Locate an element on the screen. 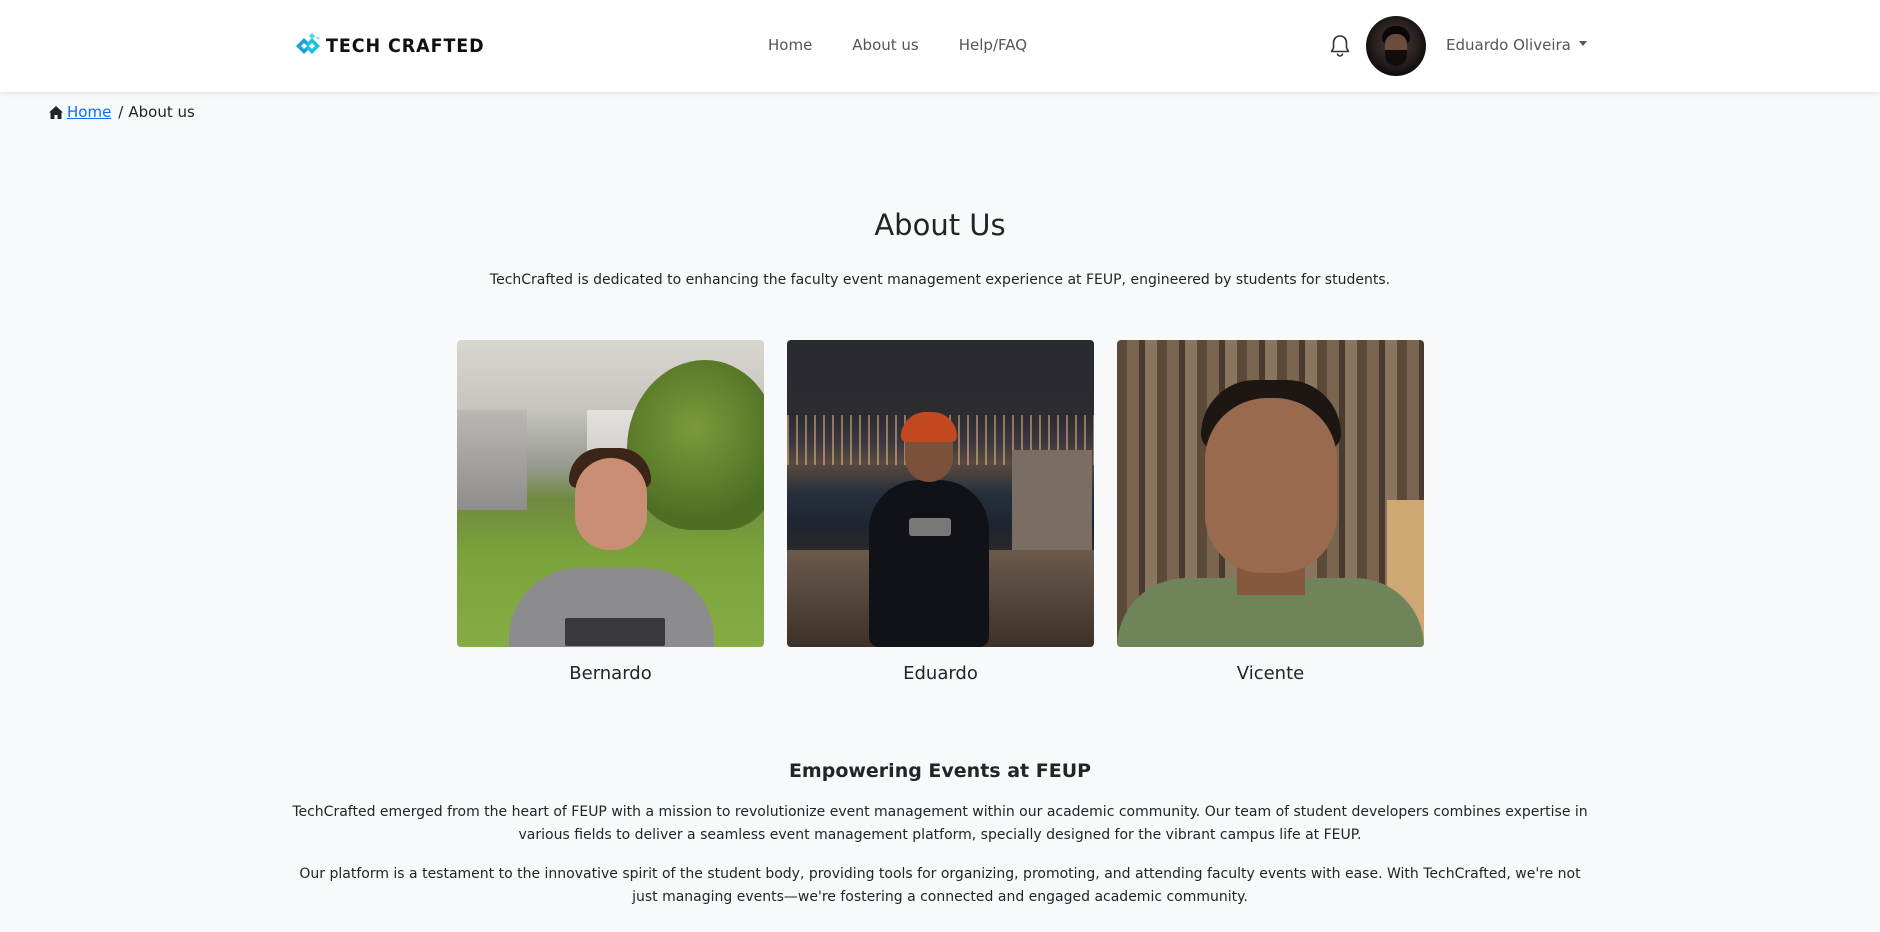  page-title: About Us is located at coordinates (940, 225).